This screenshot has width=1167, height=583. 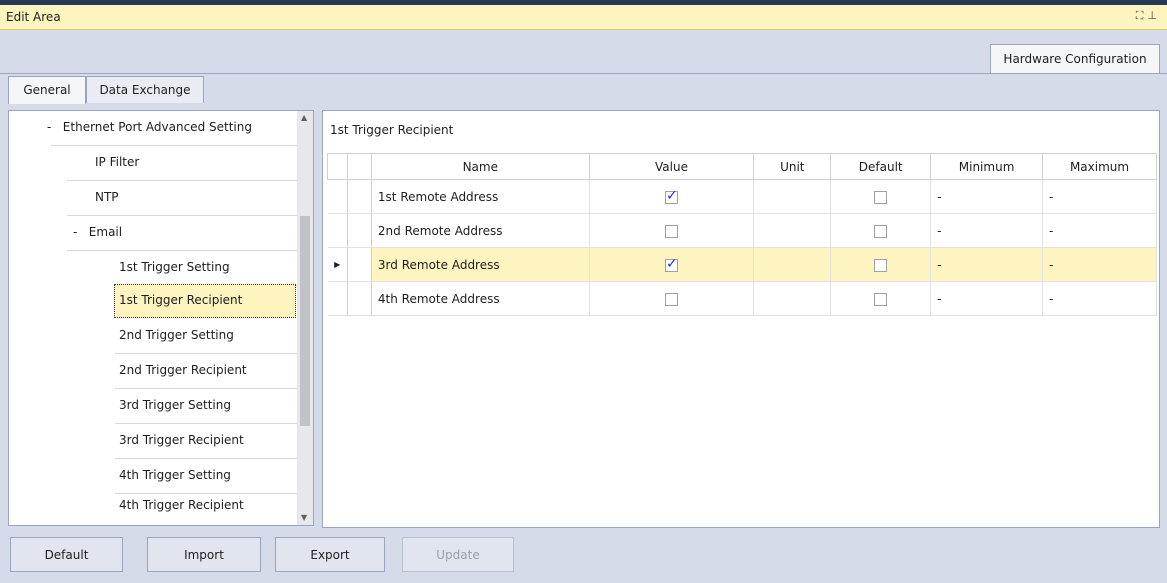 I want to click on column-header-default: Default, so click(x=881, y=166).